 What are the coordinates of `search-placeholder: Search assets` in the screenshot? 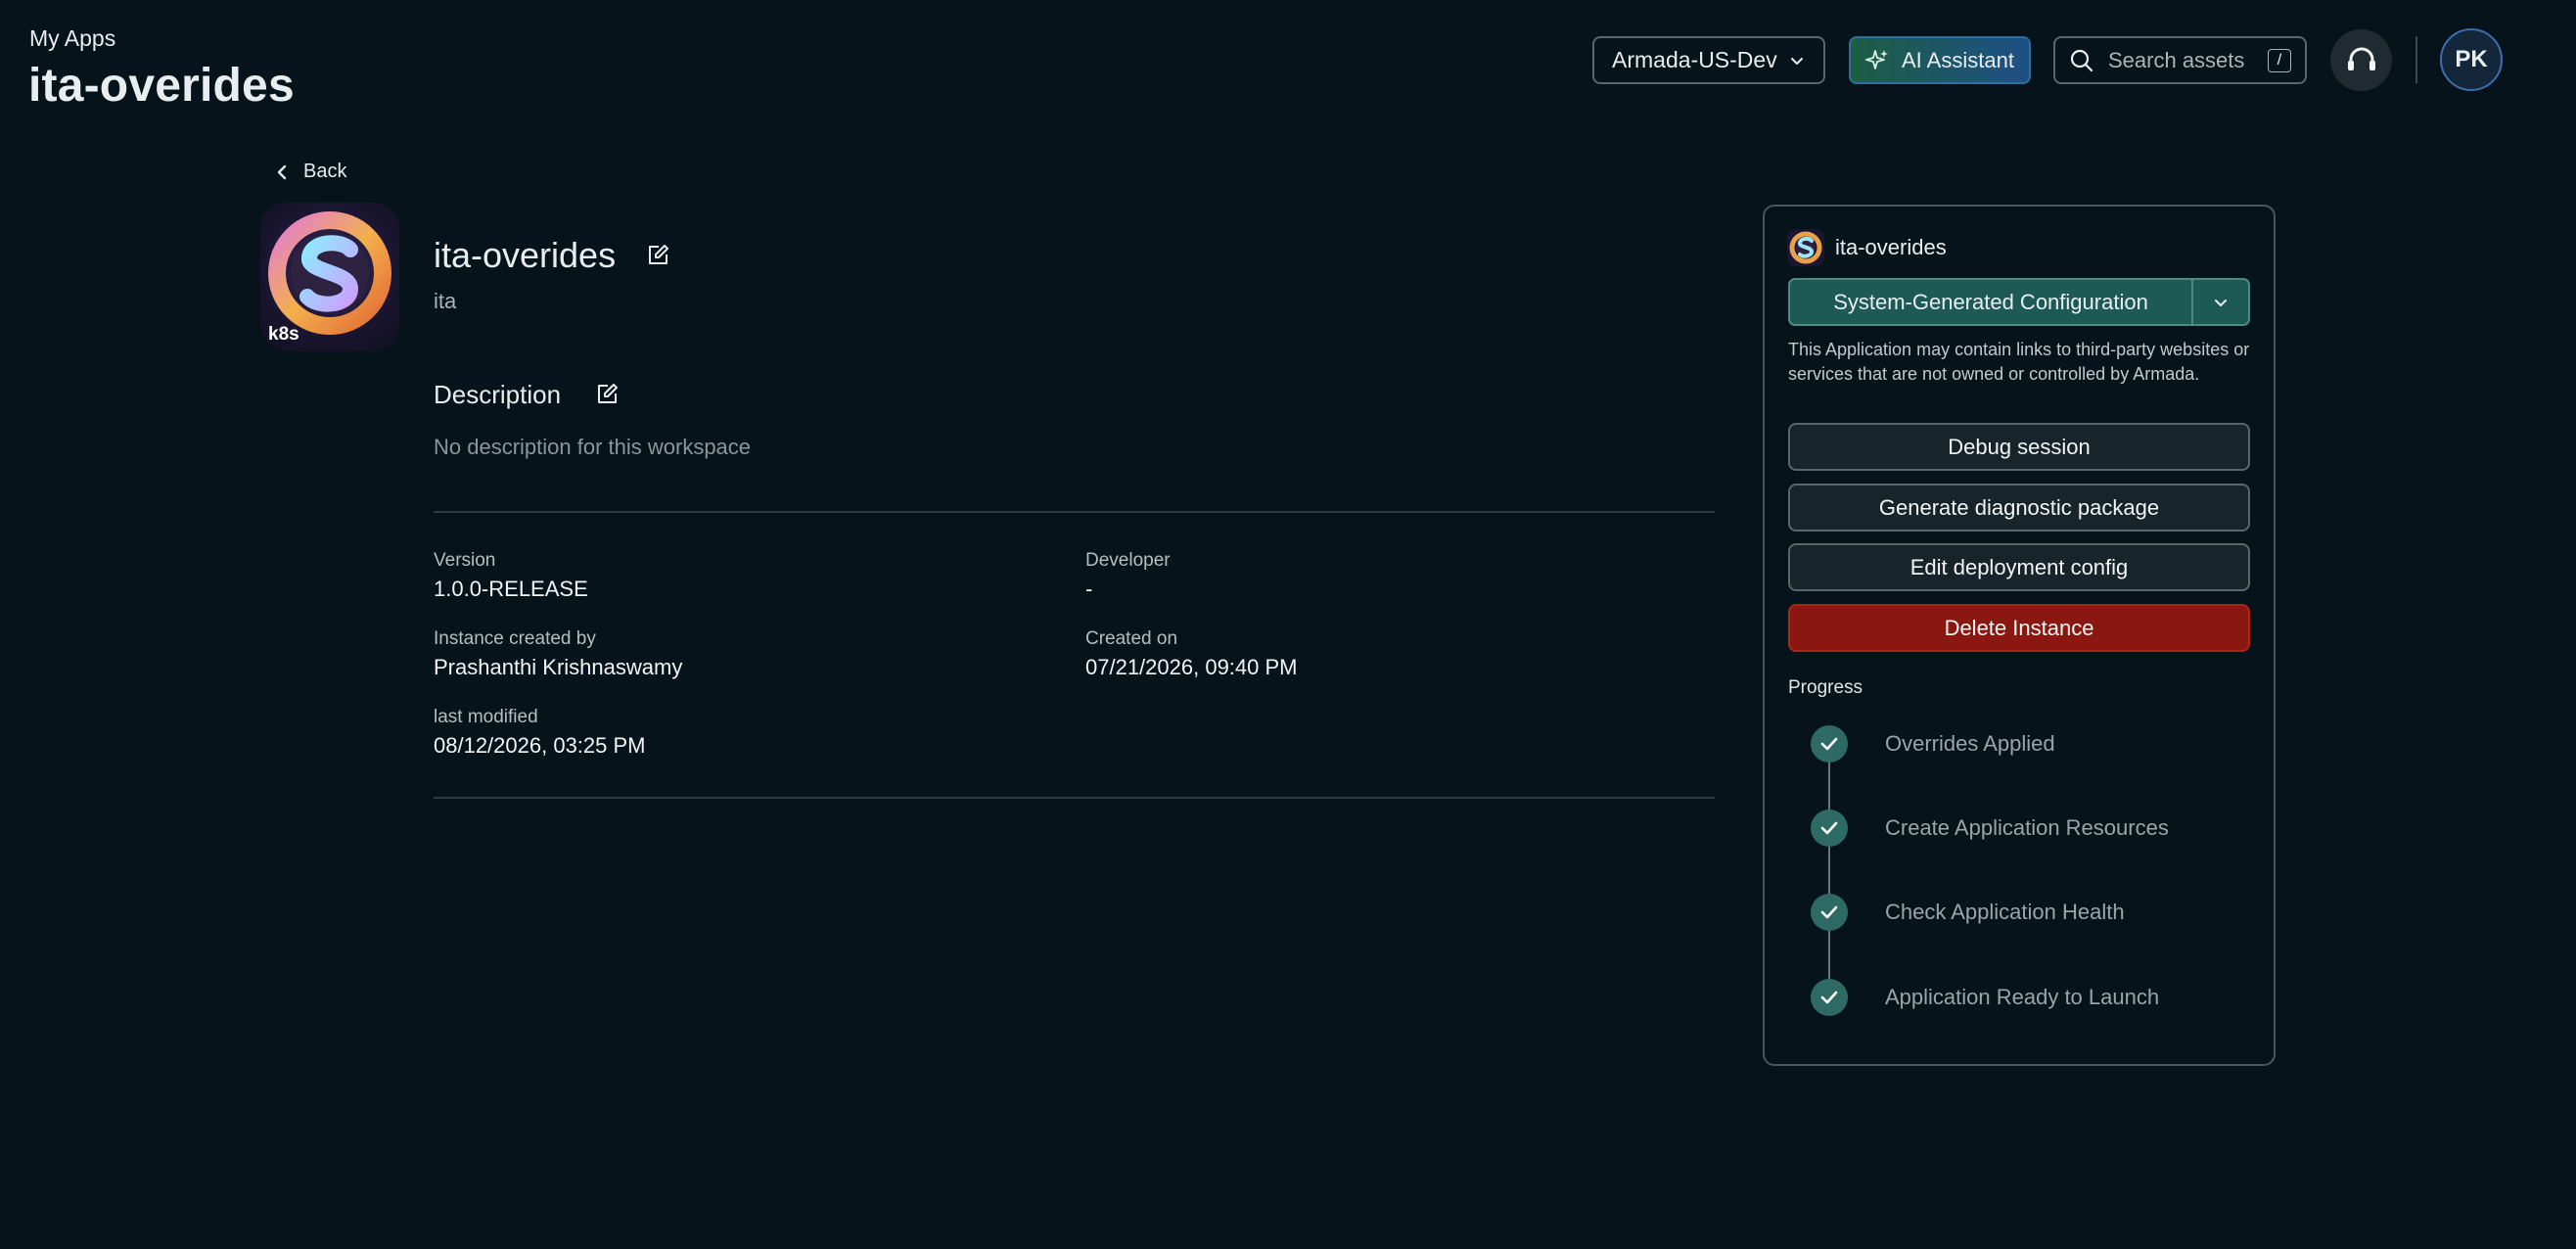 It's located at (2176, 59).